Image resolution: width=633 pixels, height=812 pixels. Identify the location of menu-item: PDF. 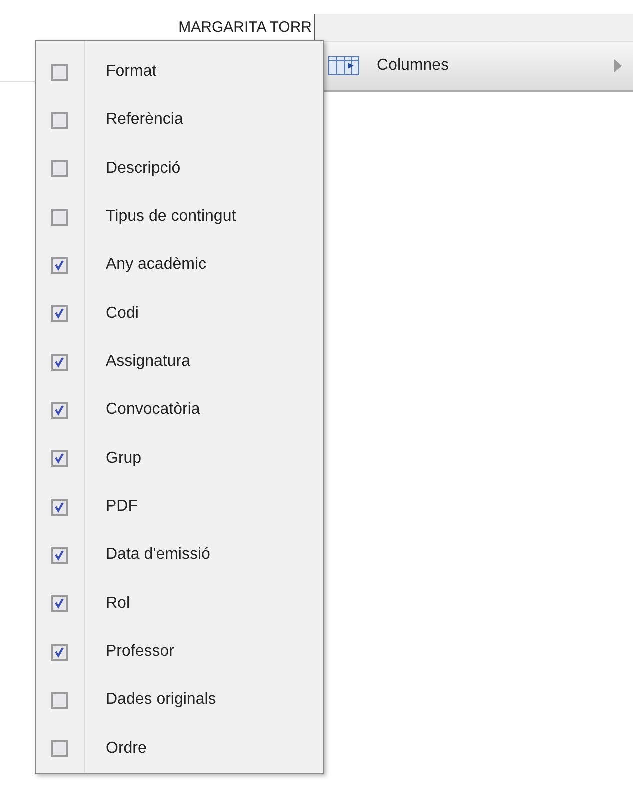
(179, 507).